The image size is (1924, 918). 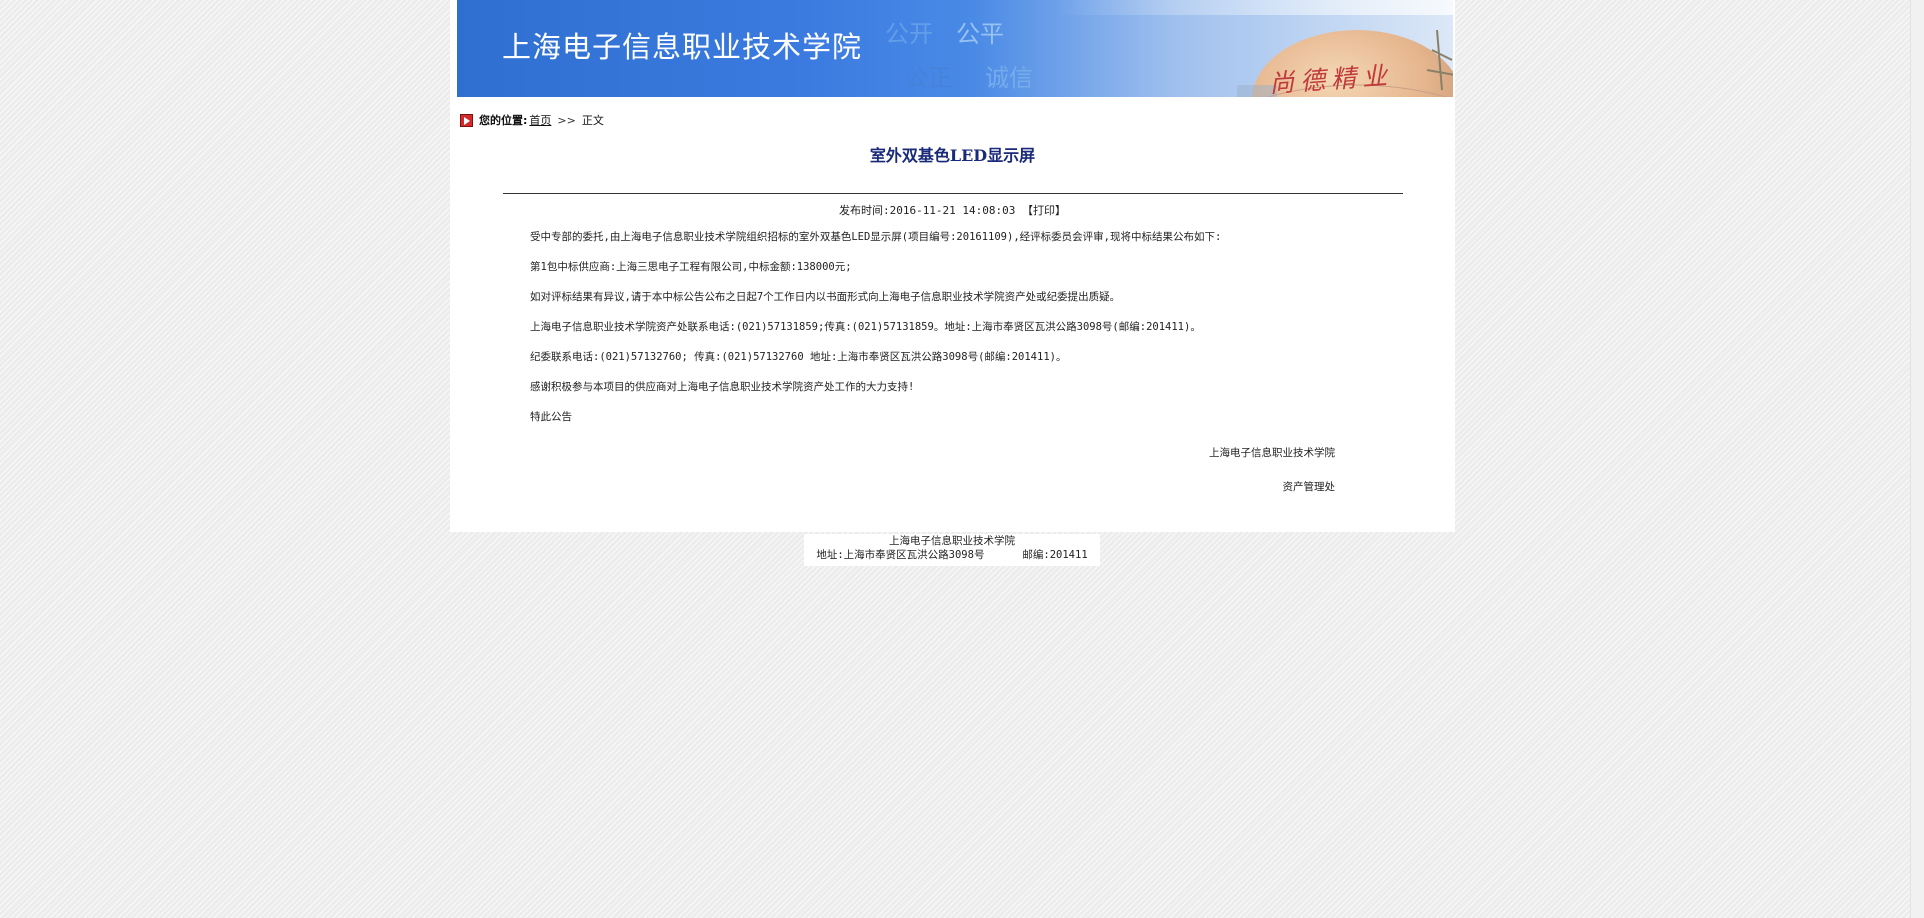 I want to click on breadcrumb-label: 您的位置:, so click(x=503, y=120).